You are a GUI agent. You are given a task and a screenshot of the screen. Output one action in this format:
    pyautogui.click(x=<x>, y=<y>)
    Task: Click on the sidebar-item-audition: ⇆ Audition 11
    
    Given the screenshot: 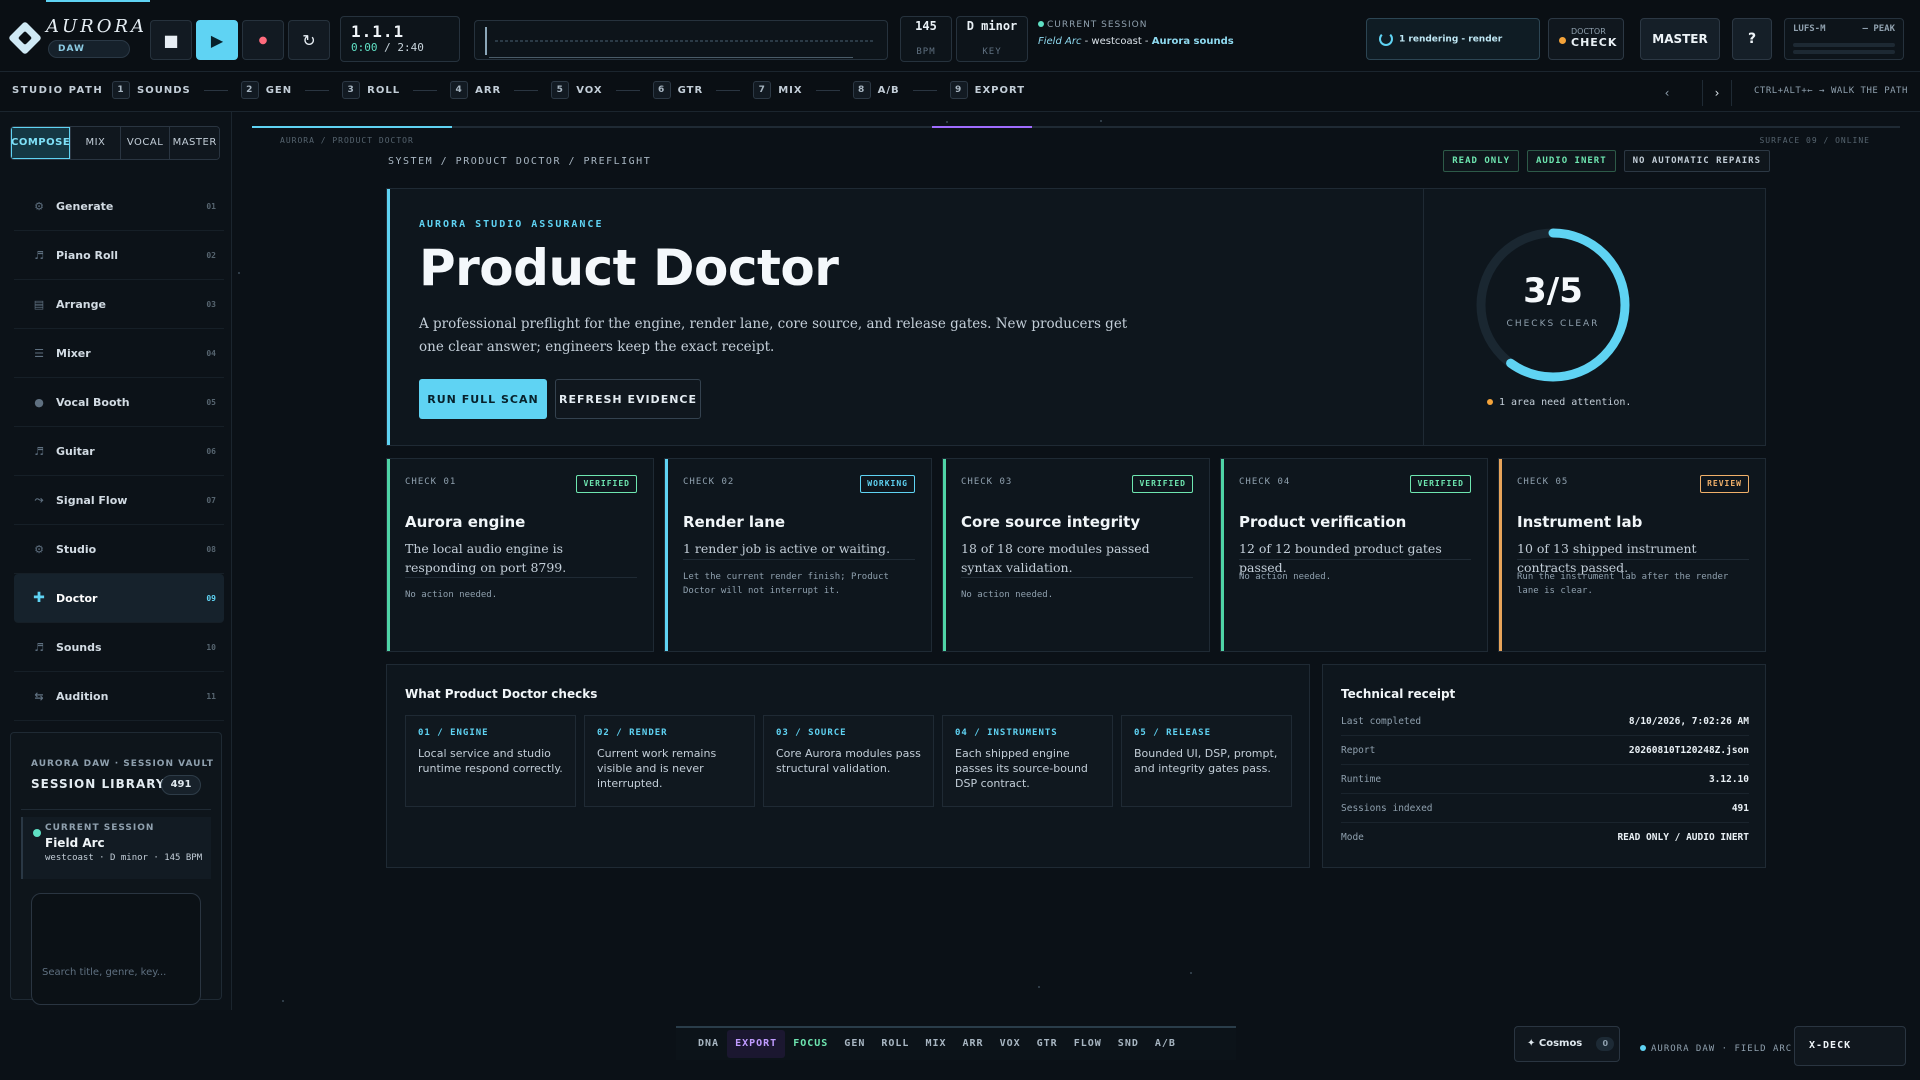 What is the action you would take?
    pyautogui.click(x=119, y=696)
    